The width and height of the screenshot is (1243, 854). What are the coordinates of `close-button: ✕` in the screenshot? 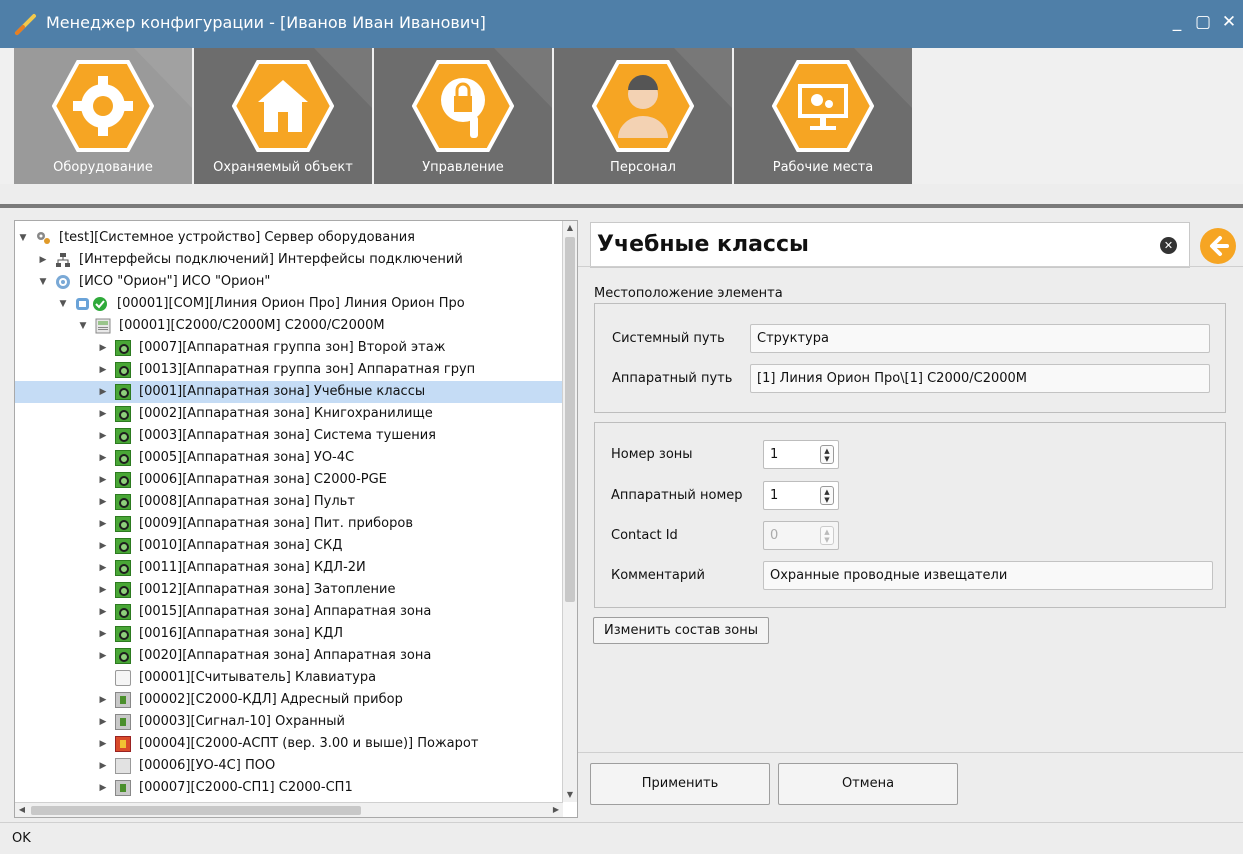 It's located at (1229, 22).